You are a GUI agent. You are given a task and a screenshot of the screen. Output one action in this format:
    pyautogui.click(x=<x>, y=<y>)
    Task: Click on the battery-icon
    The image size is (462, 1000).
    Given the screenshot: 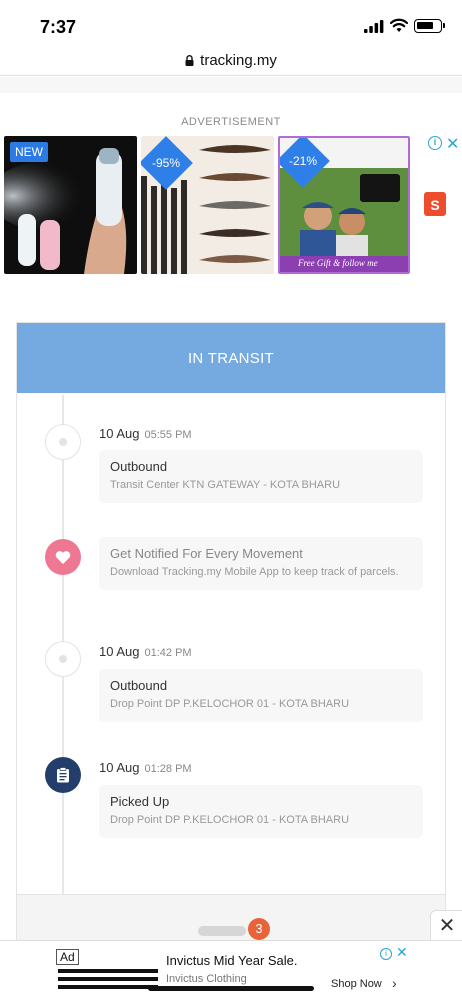 What is the action you would take?
    pyautogui.click(x=428, y=26)
    